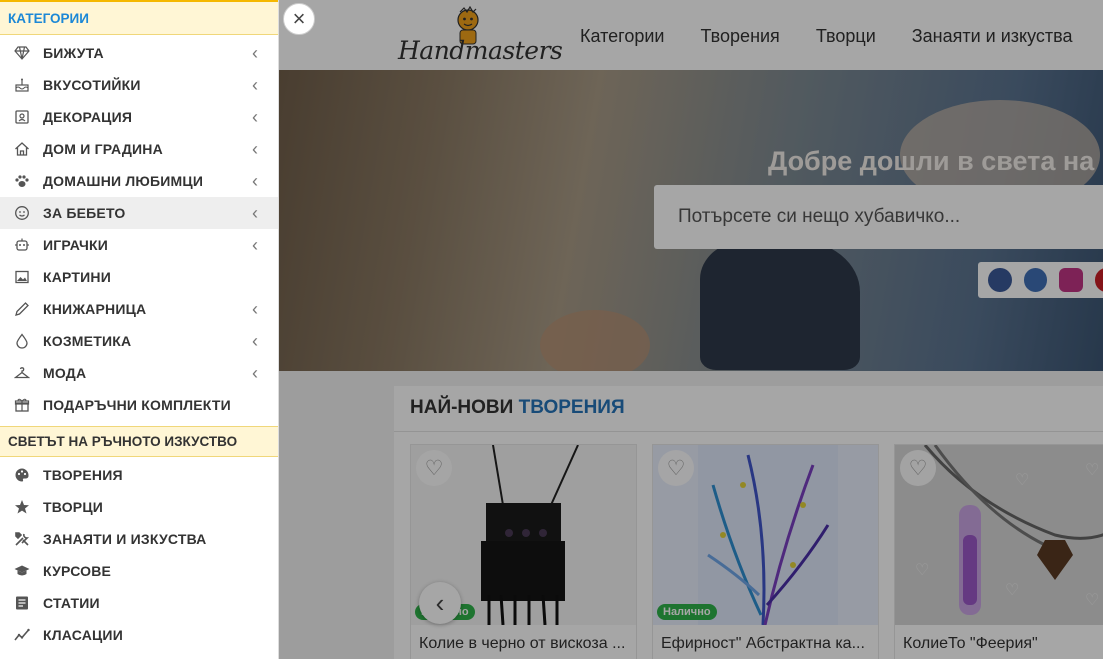  Describe the element at coordinates (88, 117) in the screenshot. I see `sidebar-item-label: ДЕКОРАЦИЯ` at that location.